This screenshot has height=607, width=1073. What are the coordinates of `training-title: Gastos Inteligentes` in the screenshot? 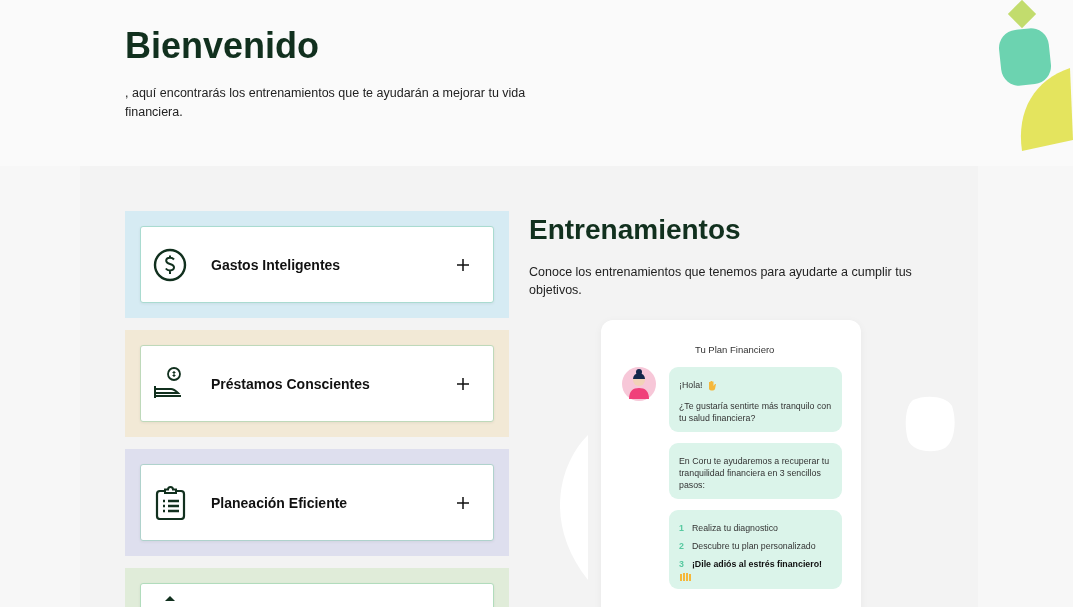 It's located at (276, 264).